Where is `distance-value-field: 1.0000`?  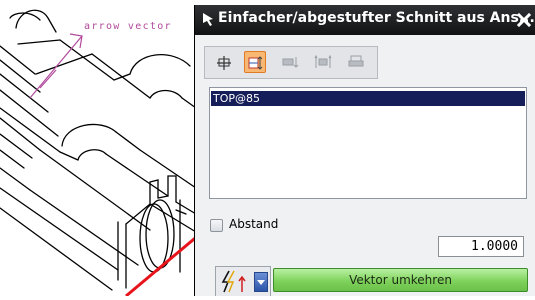
distance-value-field: 1.0000 is located at coordinates (481, 246).